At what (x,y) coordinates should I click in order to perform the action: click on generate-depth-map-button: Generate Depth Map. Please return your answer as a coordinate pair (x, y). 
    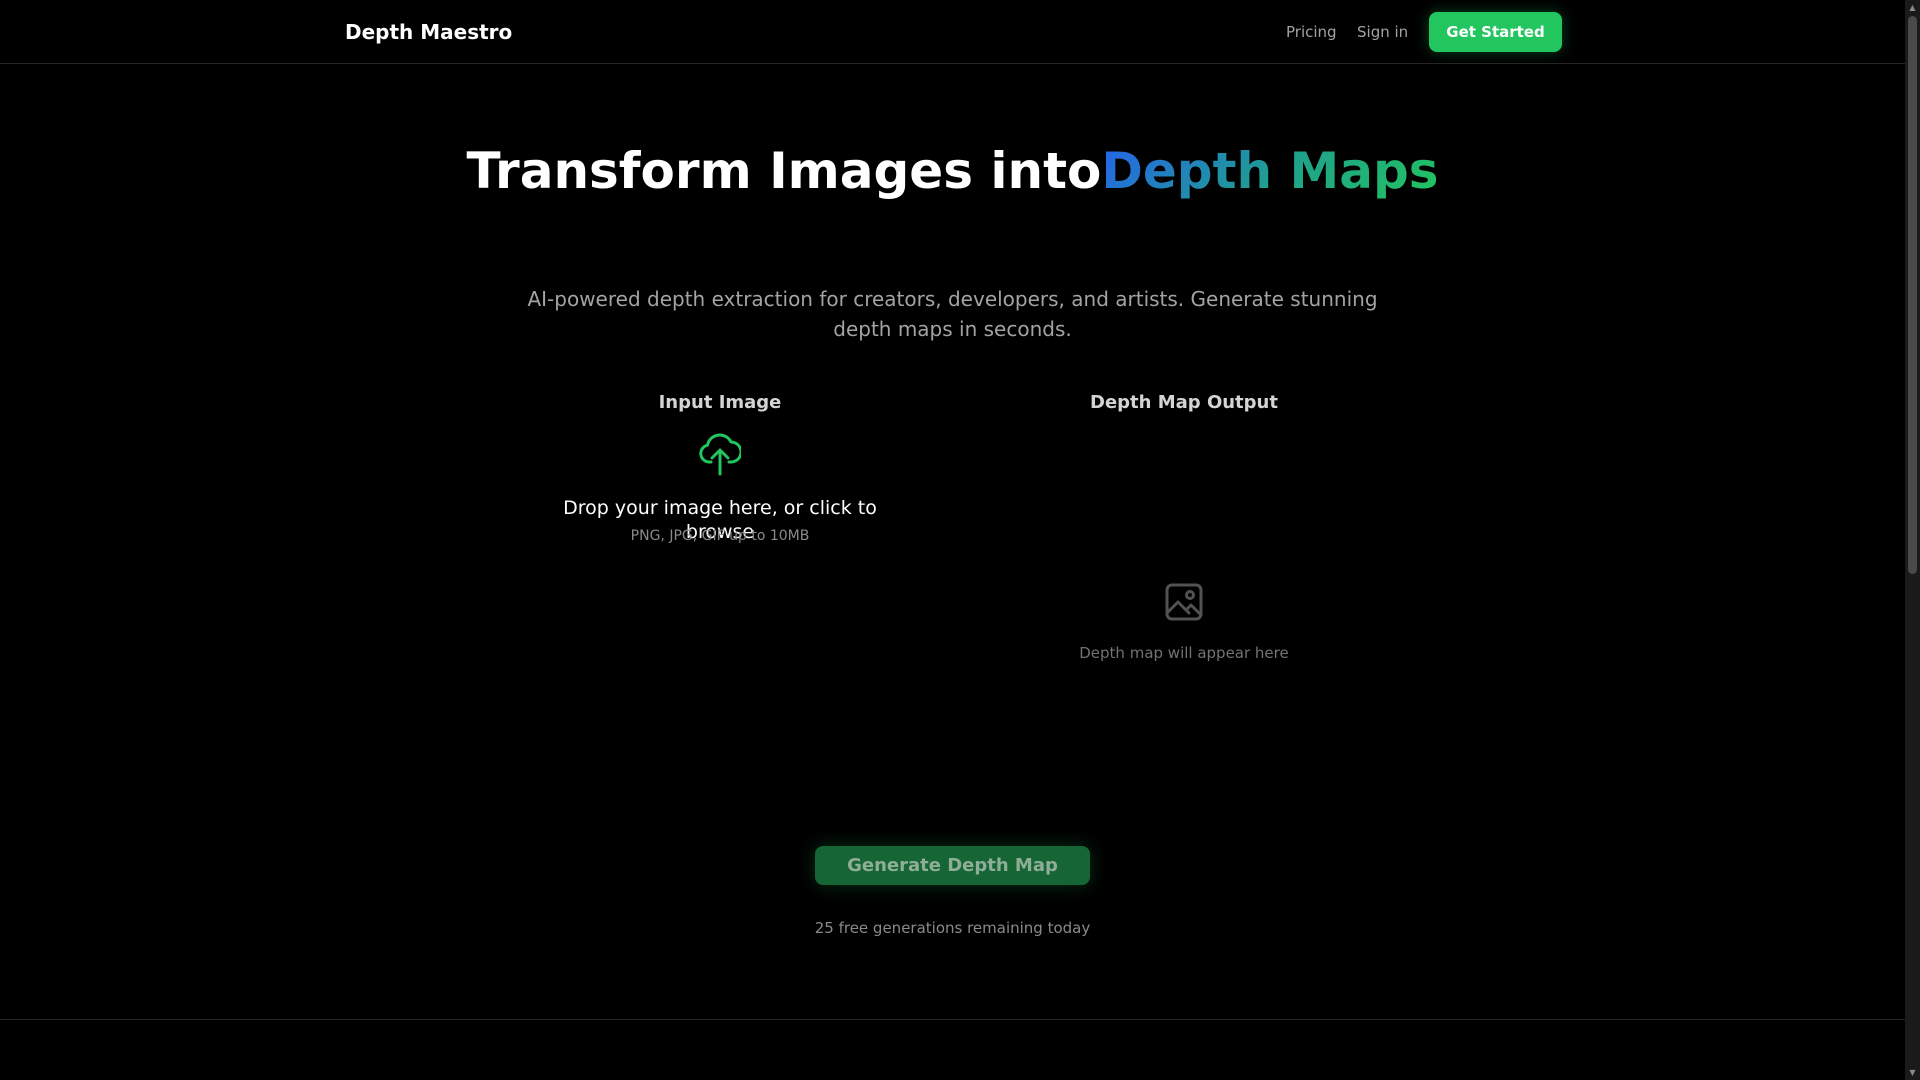
    Looking at the image, I should click on (952, 865).